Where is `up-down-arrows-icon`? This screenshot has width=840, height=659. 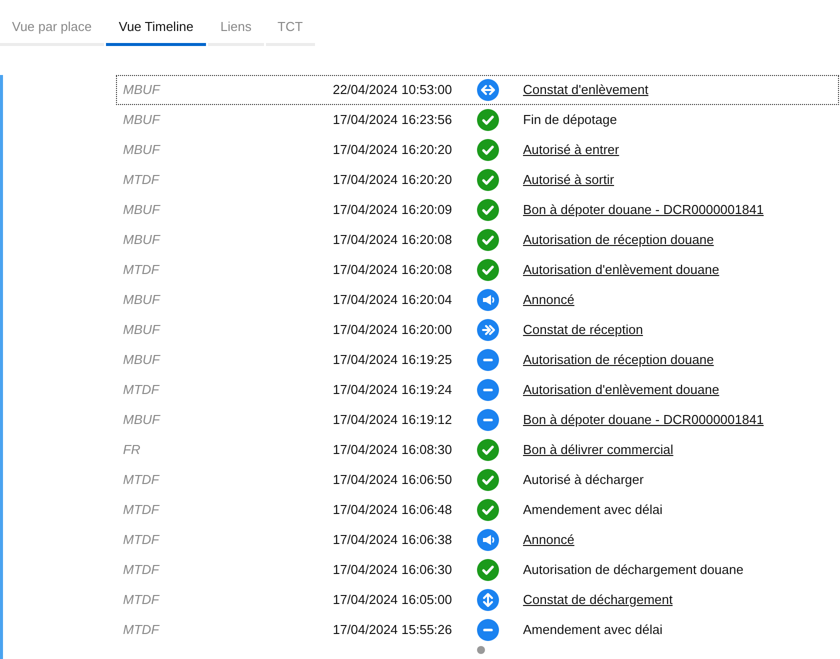
up-down-arrows-icon is located at coordinates (488, 600).